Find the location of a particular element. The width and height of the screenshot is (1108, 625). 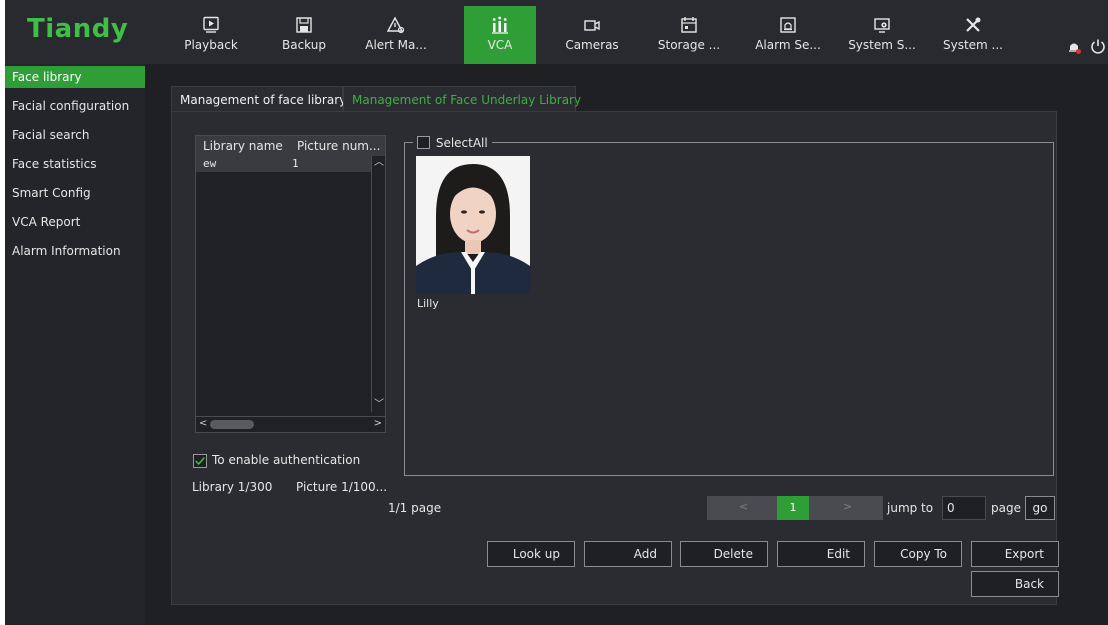

delete-button: Delete is located at coordinates (724, 554).